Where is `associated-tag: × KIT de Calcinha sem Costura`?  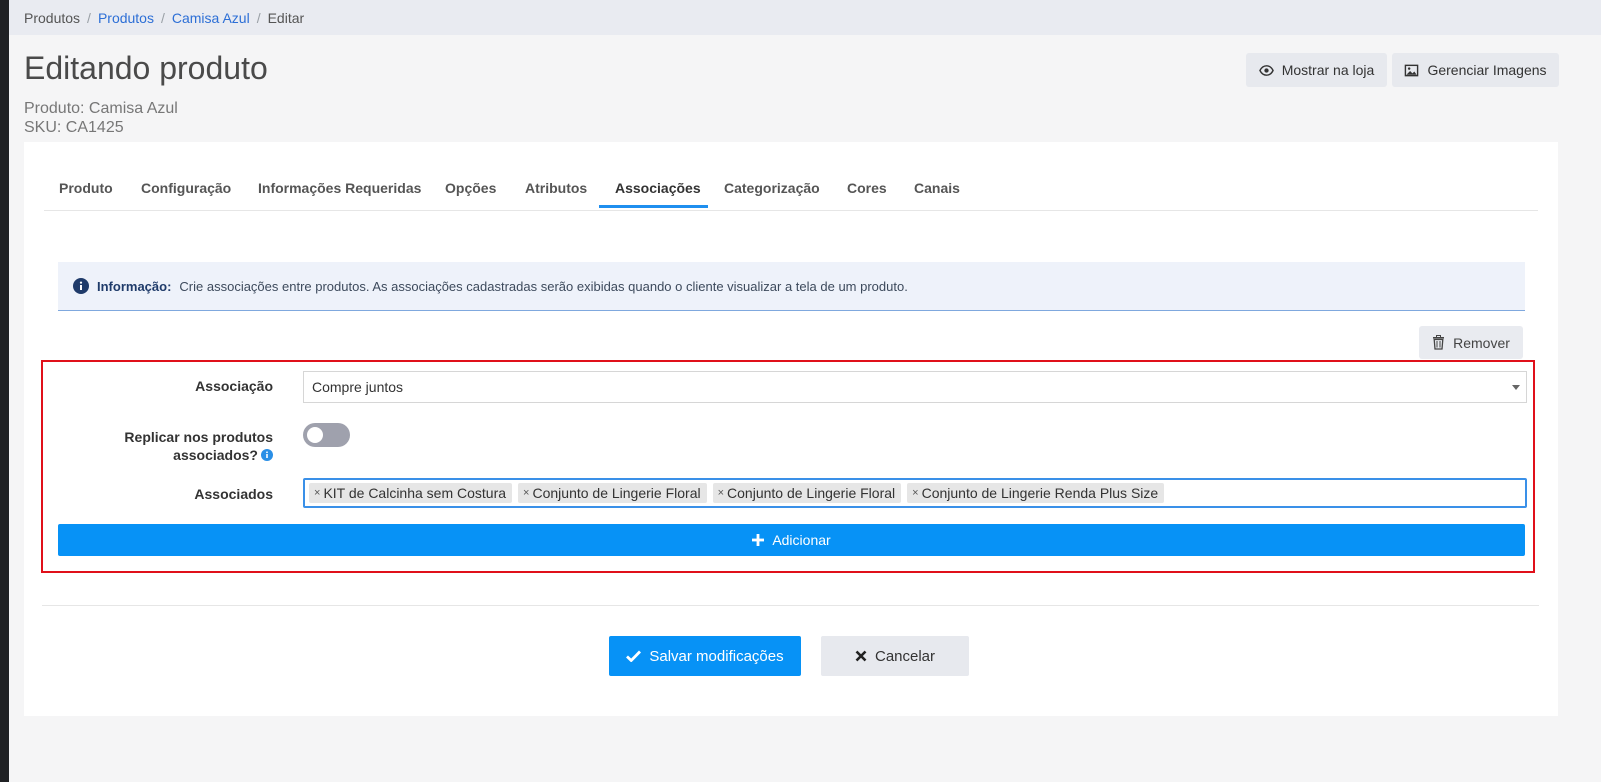 associated-tag: × KIT de Calcinha sem Costura is located at coordinates (411, 493).